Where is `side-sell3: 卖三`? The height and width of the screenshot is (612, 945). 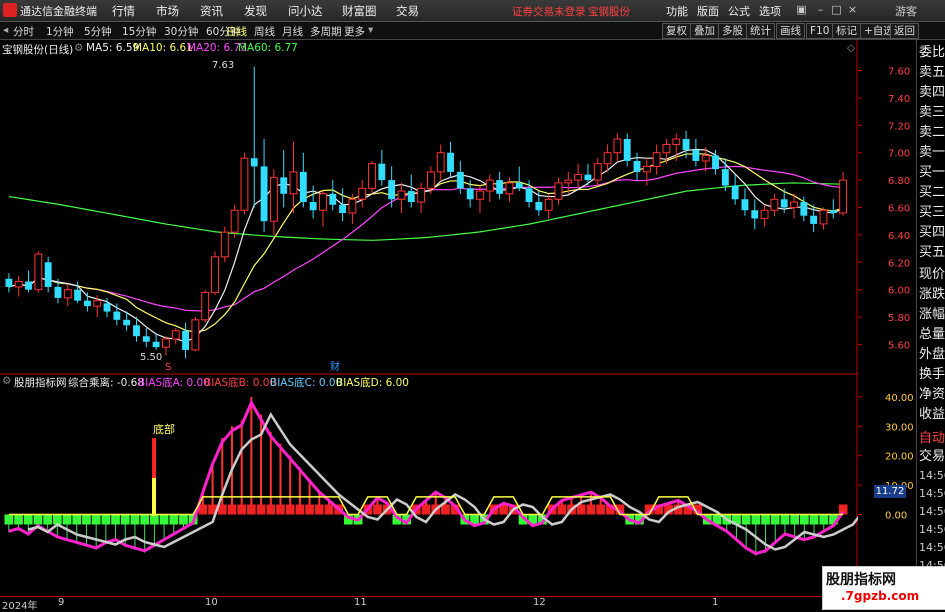
side-sell3: 卖三 is located at coordinates (932, 112).